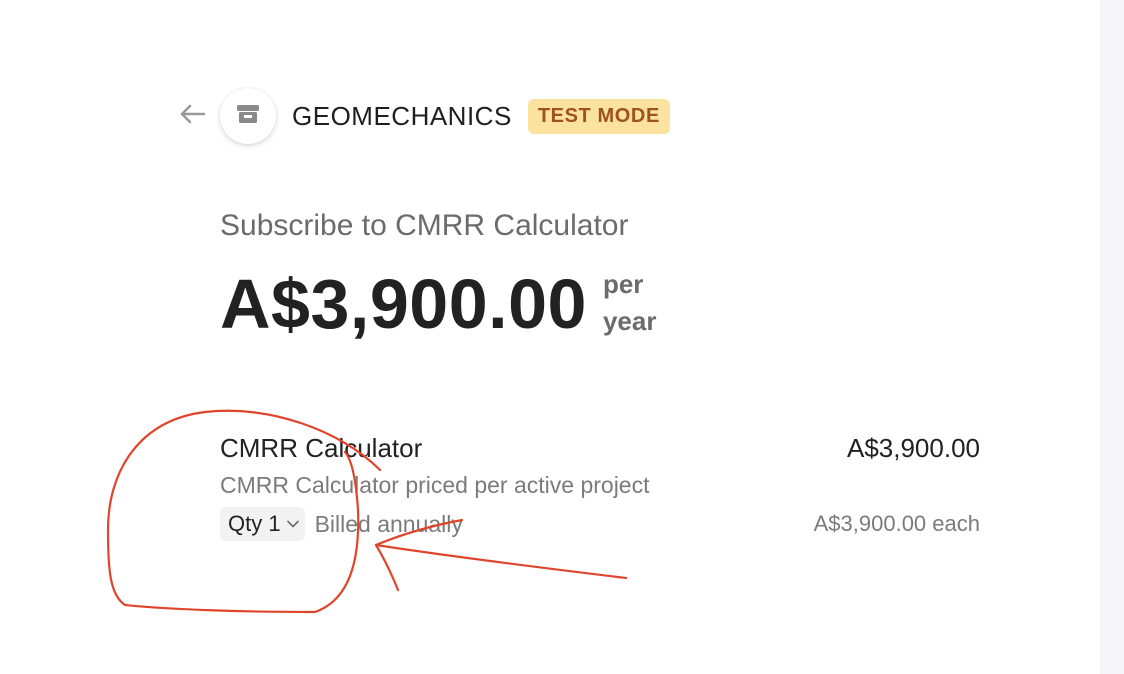 The image size is (1124, 674). What do you see at coordinates (424, 225) in the screenshot?
I see `page-title: Subscribe to CMRR Calculator` at bounding box center [424, 225].